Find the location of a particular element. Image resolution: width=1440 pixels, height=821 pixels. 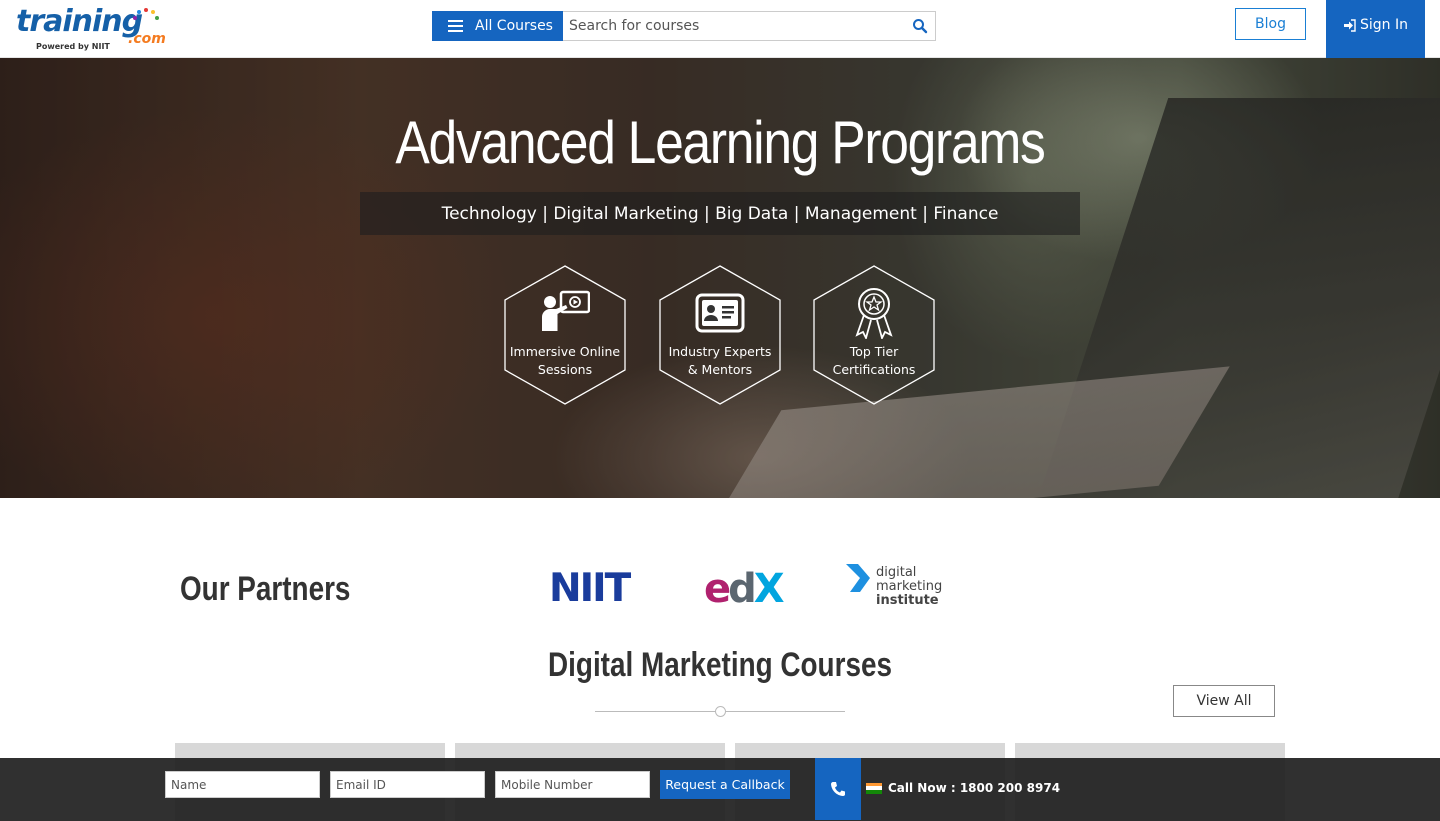

india-flag-icon is located at coordinates (874, 788).